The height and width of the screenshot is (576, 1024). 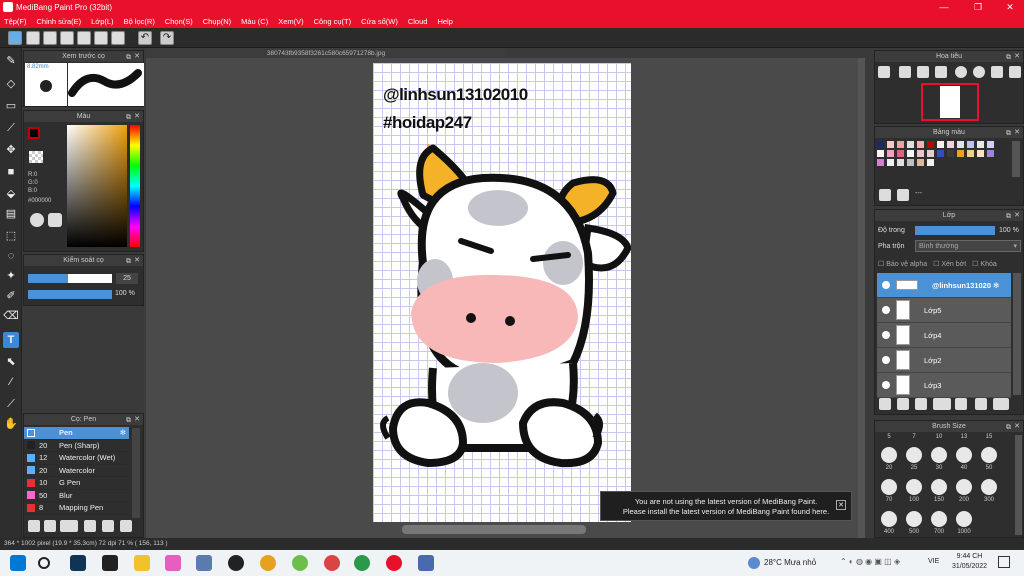 What do you see at coordinates (944, 385) in the screenshot?
I see `layer-item-lop3: Lớp3` at bounding box center [944, 385].